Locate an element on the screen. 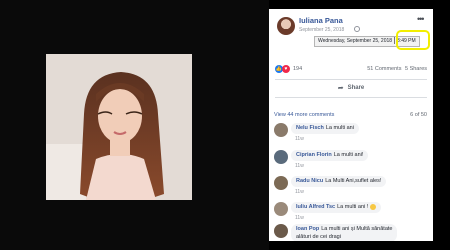 The width and height of the screenshot is (450, 250). share-button: ➦ Share is located at coordinates (351, 88).